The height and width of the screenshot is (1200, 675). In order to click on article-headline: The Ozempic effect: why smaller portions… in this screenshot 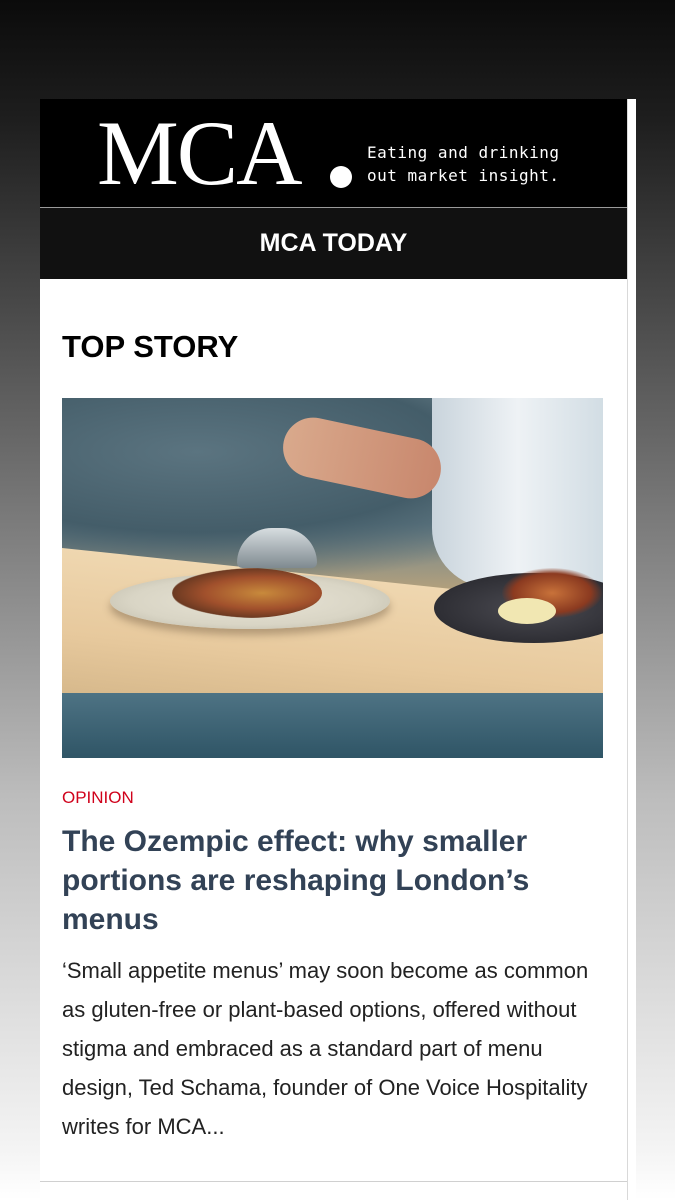, I will do `click(332, 880)`.